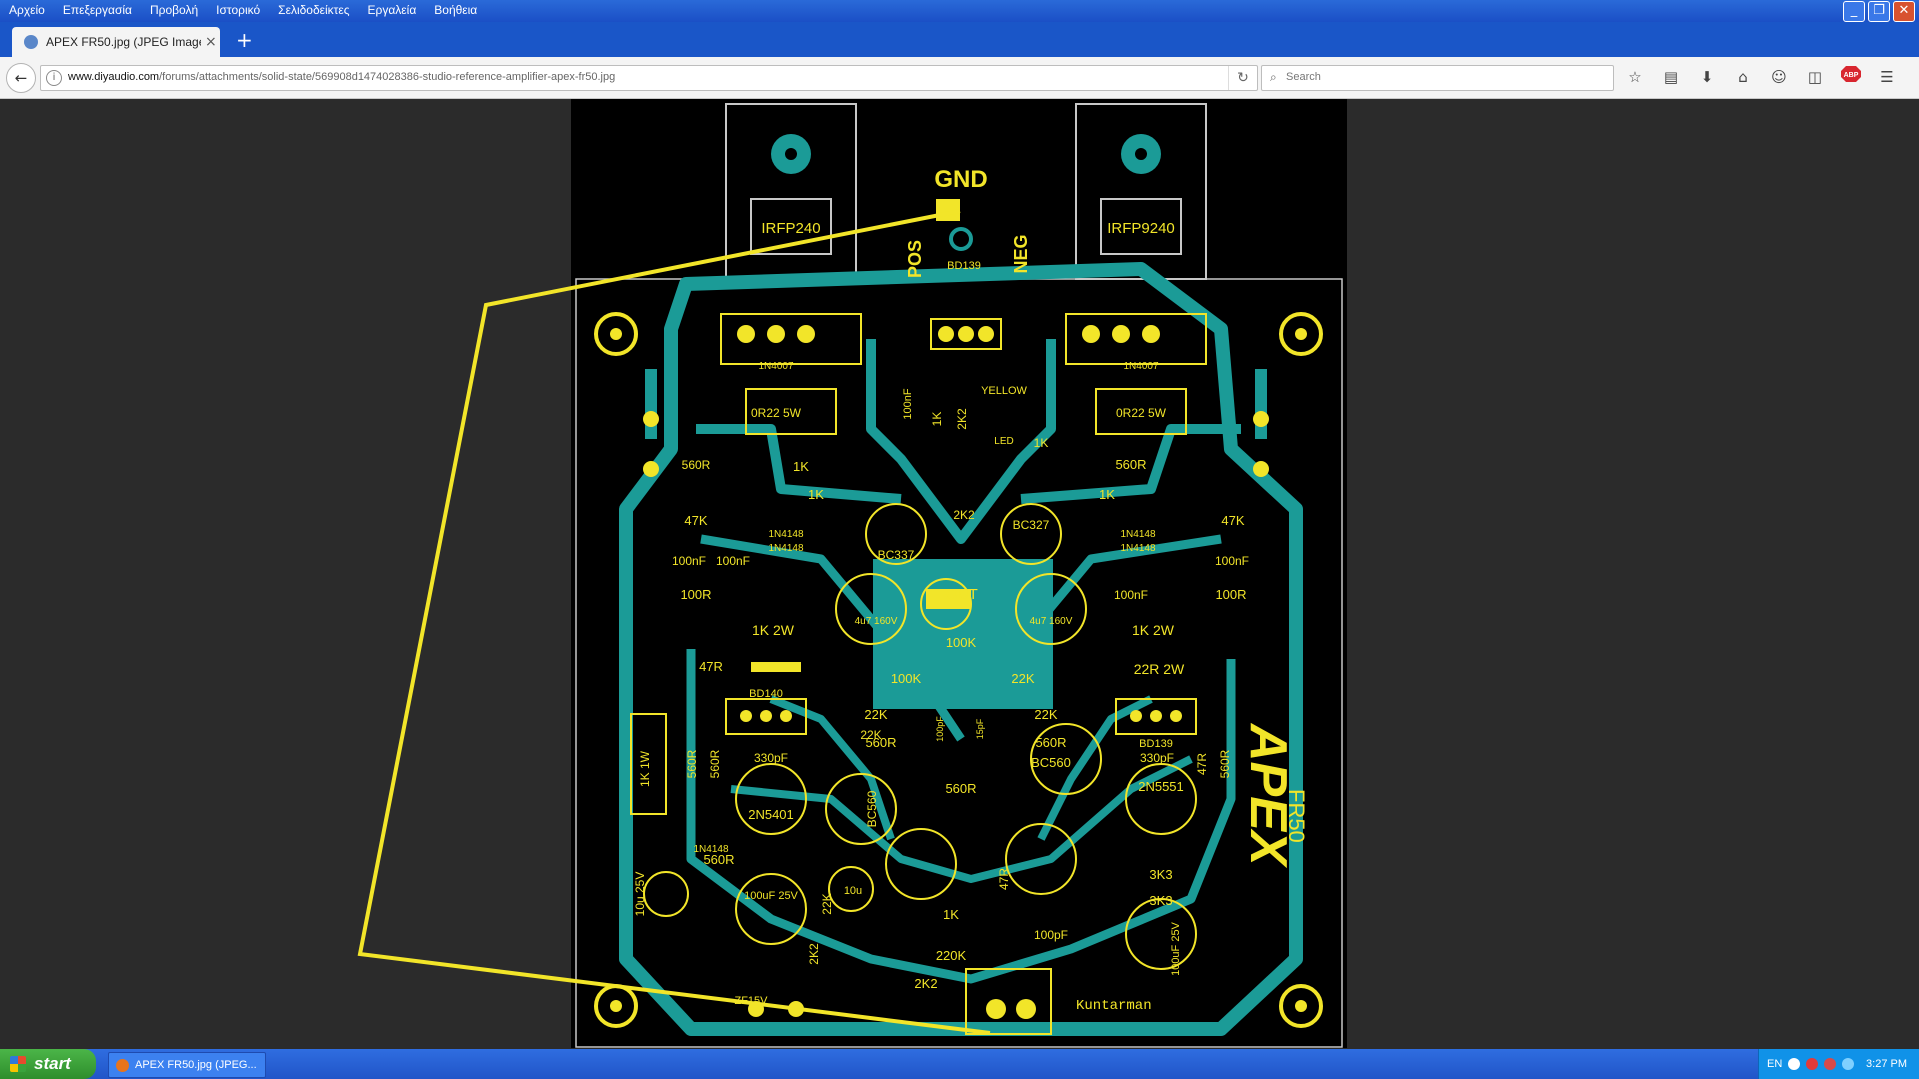  Describe the element at coordinates (1114, 1006) in the screenshot. I see `author-label: Kuntarman` at that location.